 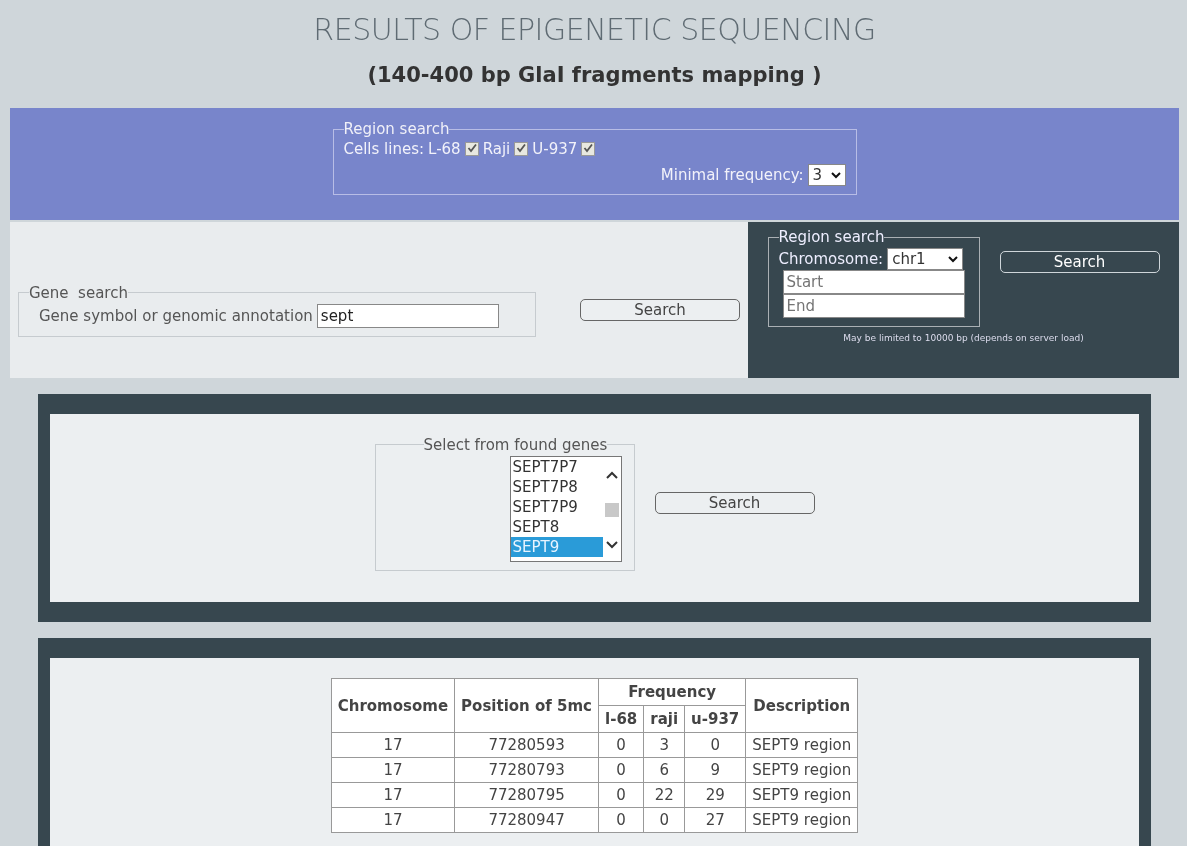 I want to click on column-header: Frequency, so click(x=672, y=692).